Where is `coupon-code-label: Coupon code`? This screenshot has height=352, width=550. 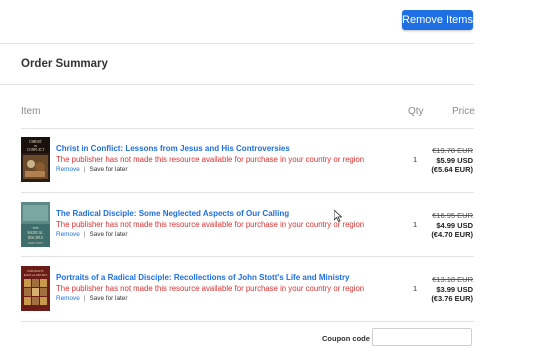
coupon-code-label: Coupon code is located at coordinates (346, 338).